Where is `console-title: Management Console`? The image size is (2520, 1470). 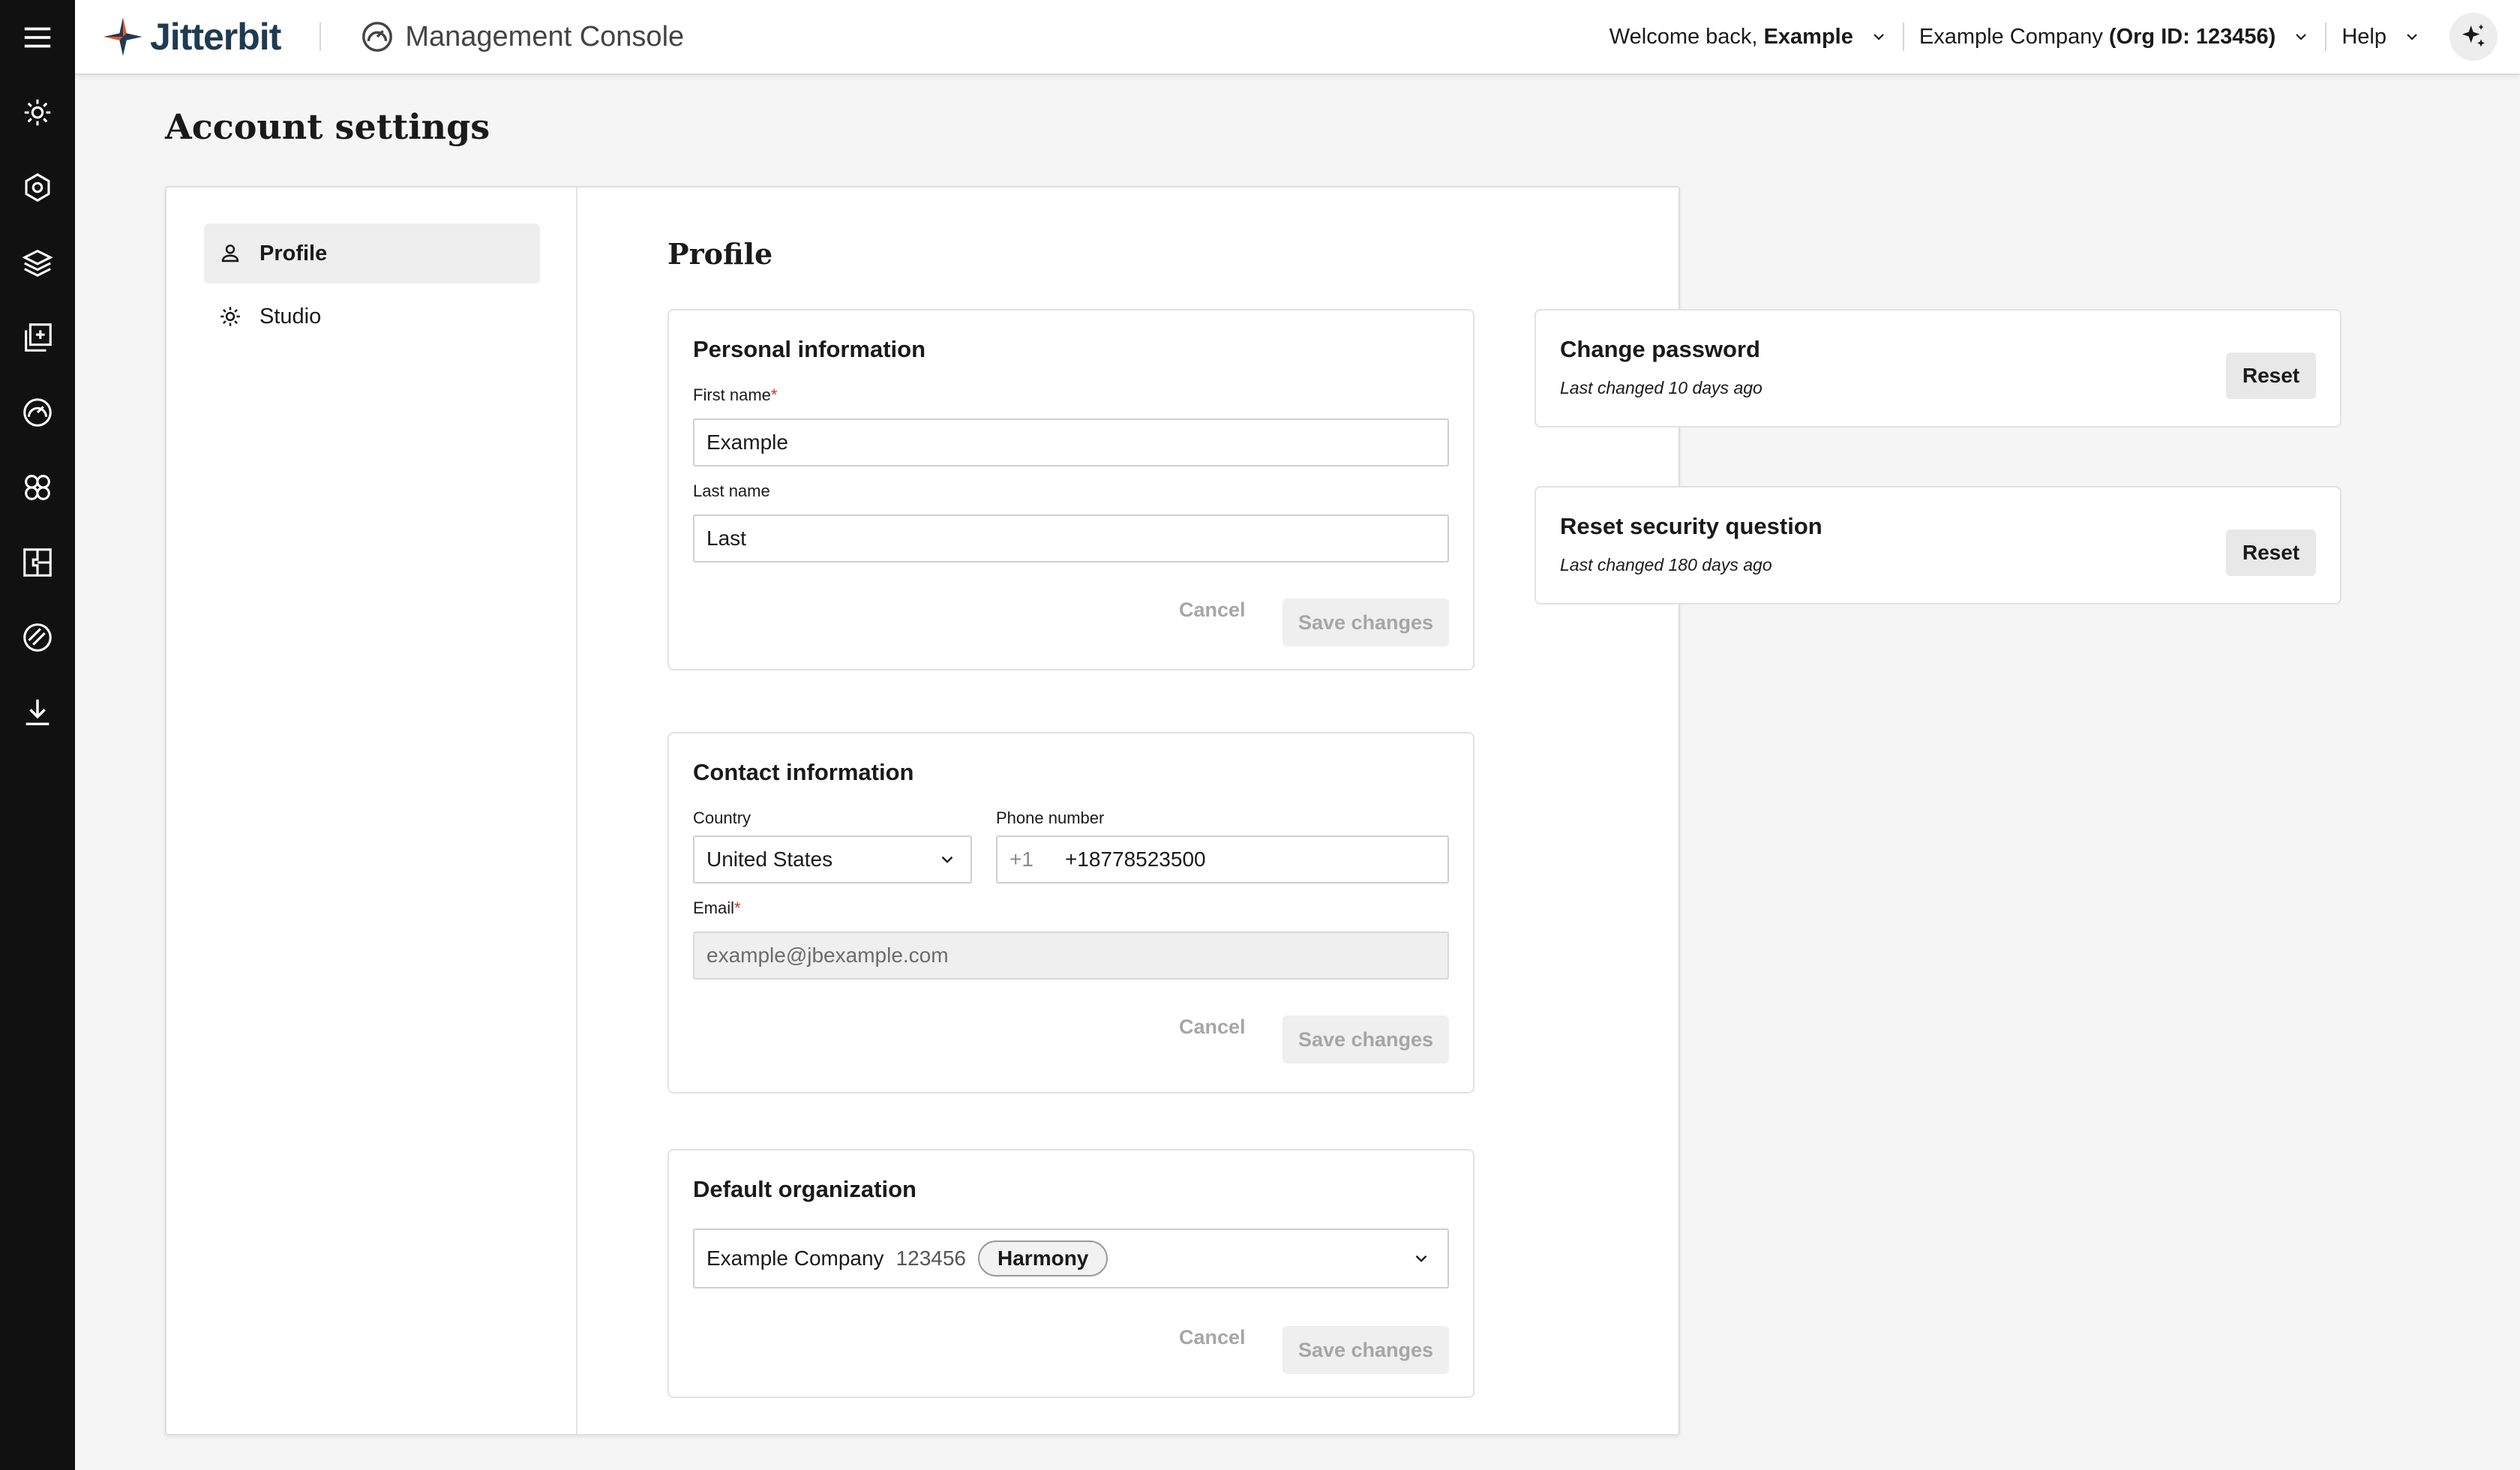 console-title: Management Console is located at coordinates (545, 36).